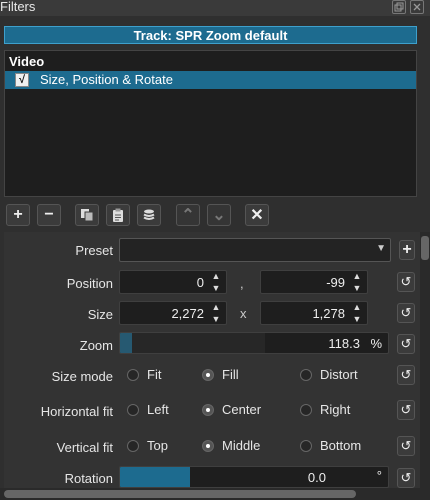 This screenshot has height=500, width=430. I want to click on stack-icon, so click(149, 214).